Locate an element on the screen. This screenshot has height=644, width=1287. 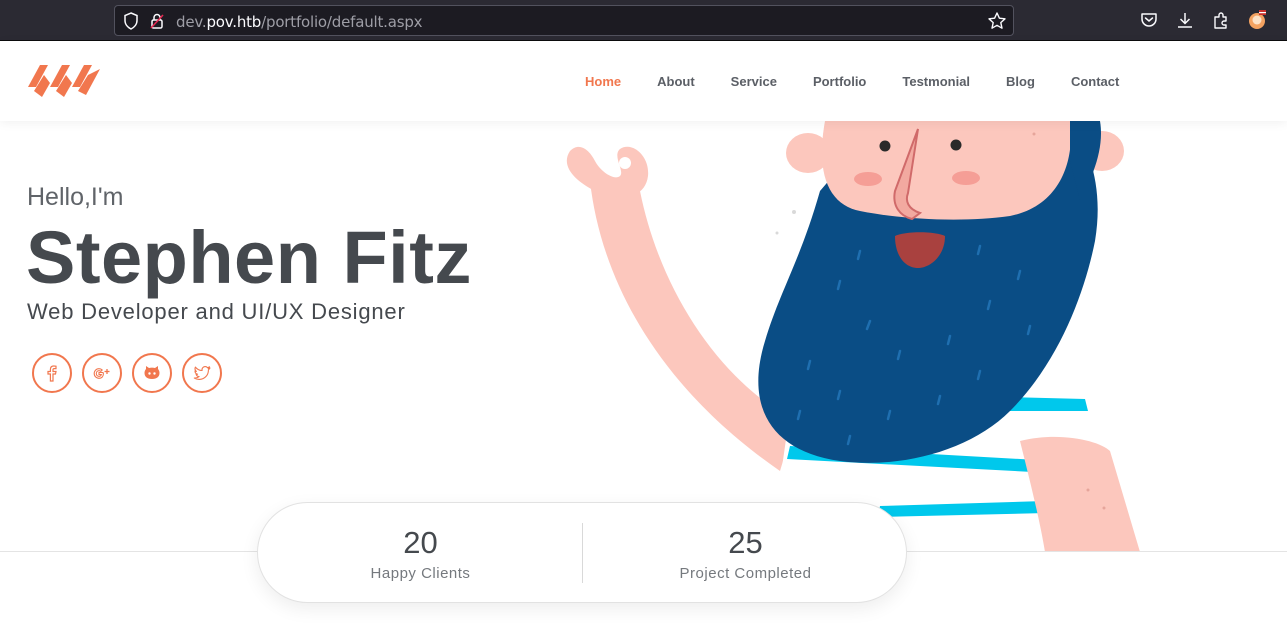
nav-about: About is located at coordinates (676, 81).